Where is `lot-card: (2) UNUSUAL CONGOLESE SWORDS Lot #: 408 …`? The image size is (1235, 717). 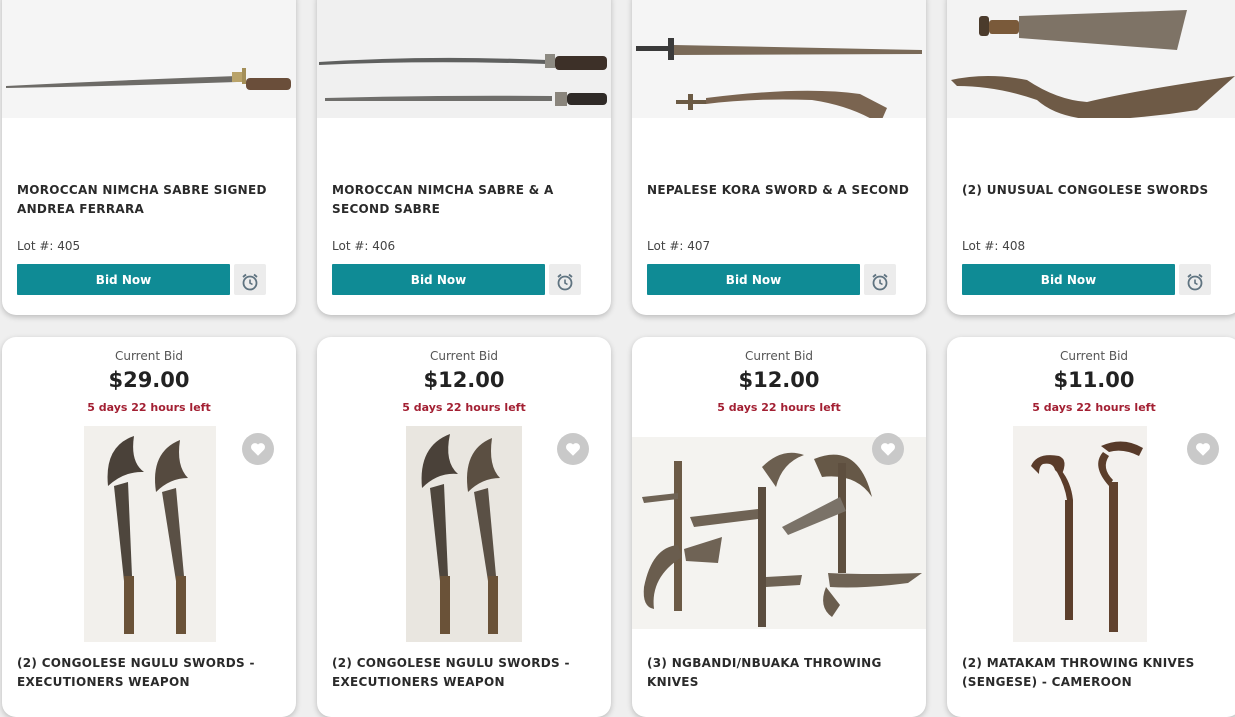
lot-card: (2) UNUSUAL CONGOLESE SWORDS Lot #: 408 … is located at coordinates (1091, 157).